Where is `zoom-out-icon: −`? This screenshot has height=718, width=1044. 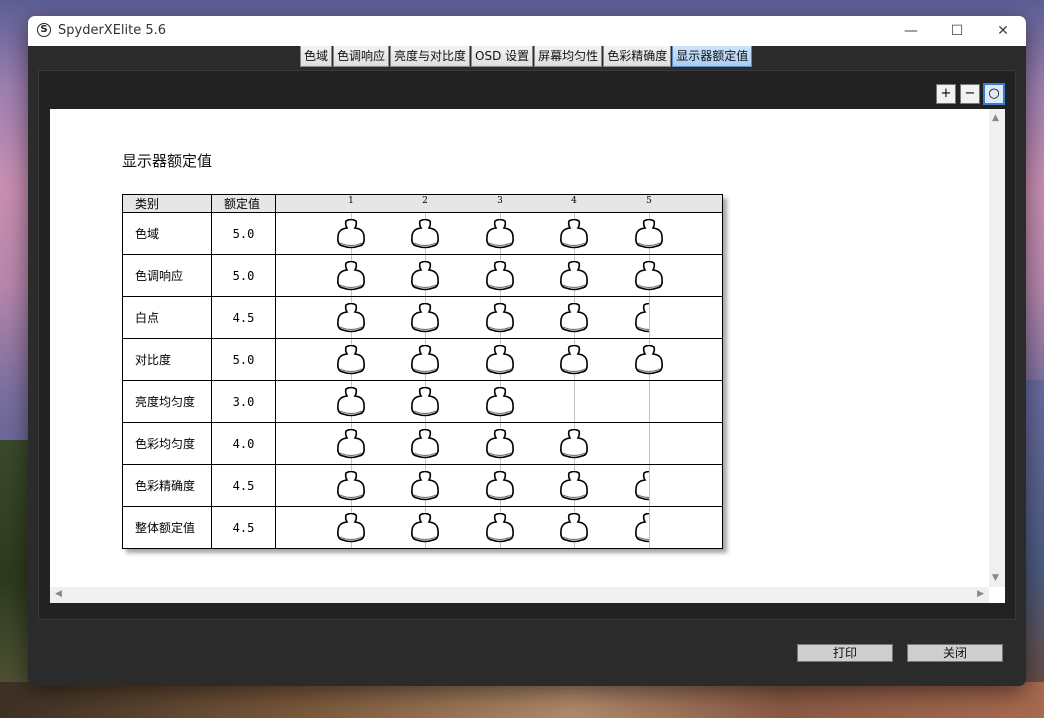 zoom-out-icon: − is located at coordinates (970, 93).